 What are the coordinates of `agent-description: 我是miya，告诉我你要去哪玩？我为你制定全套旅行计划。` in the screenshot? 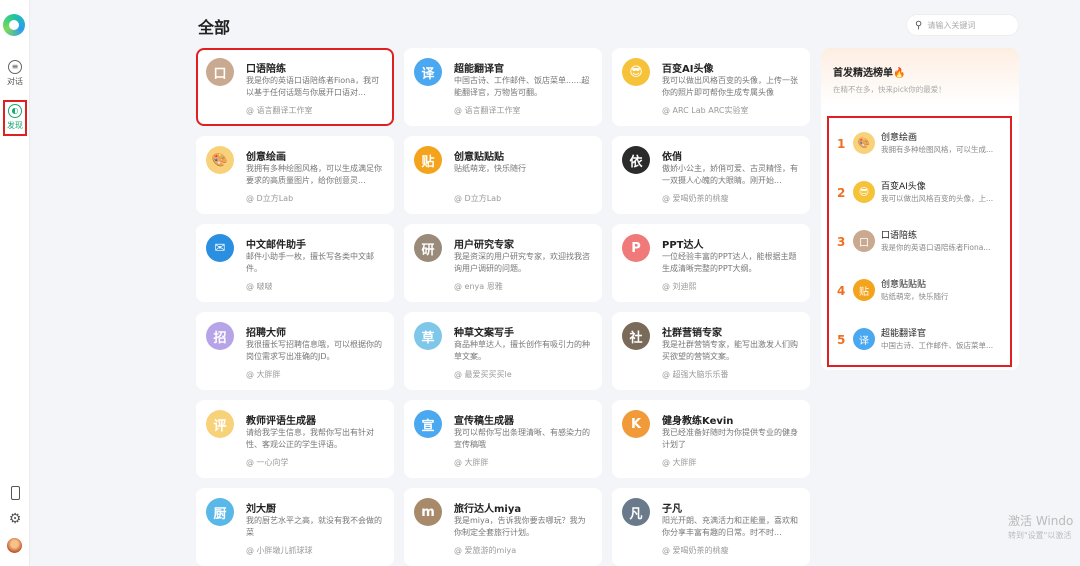 It's located at (520, 526).